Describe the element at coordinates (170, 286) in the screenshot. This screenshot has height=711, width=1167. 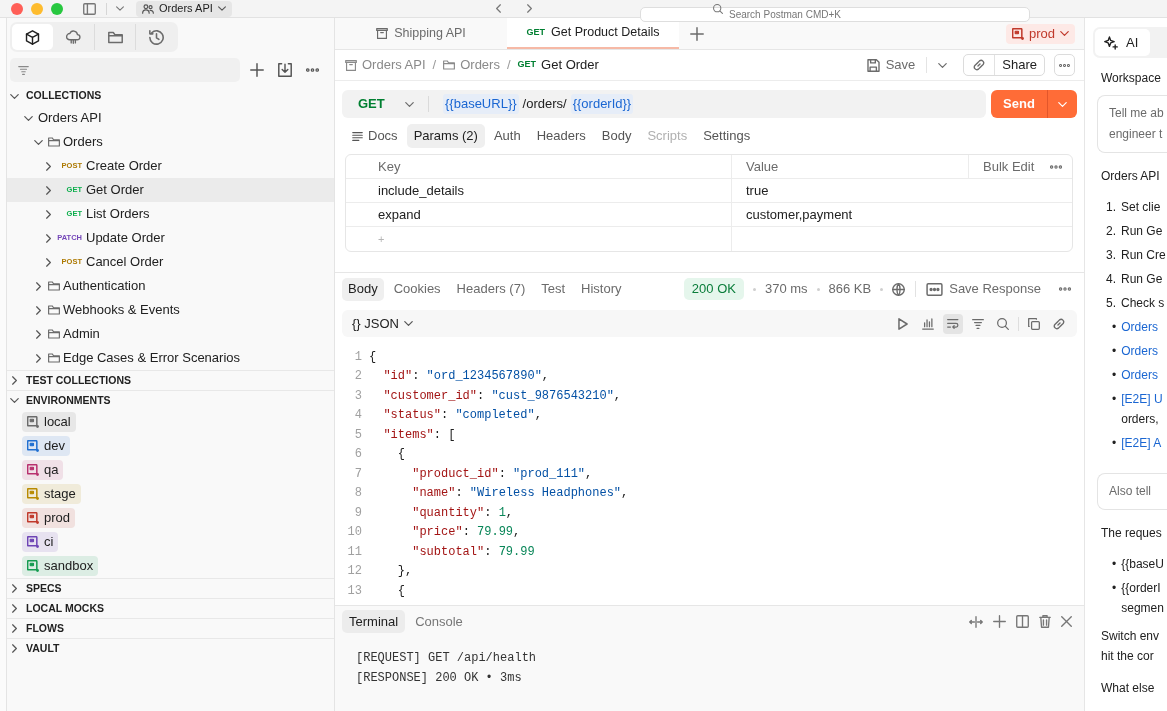
I see `tree-item: Authentication` at that location.